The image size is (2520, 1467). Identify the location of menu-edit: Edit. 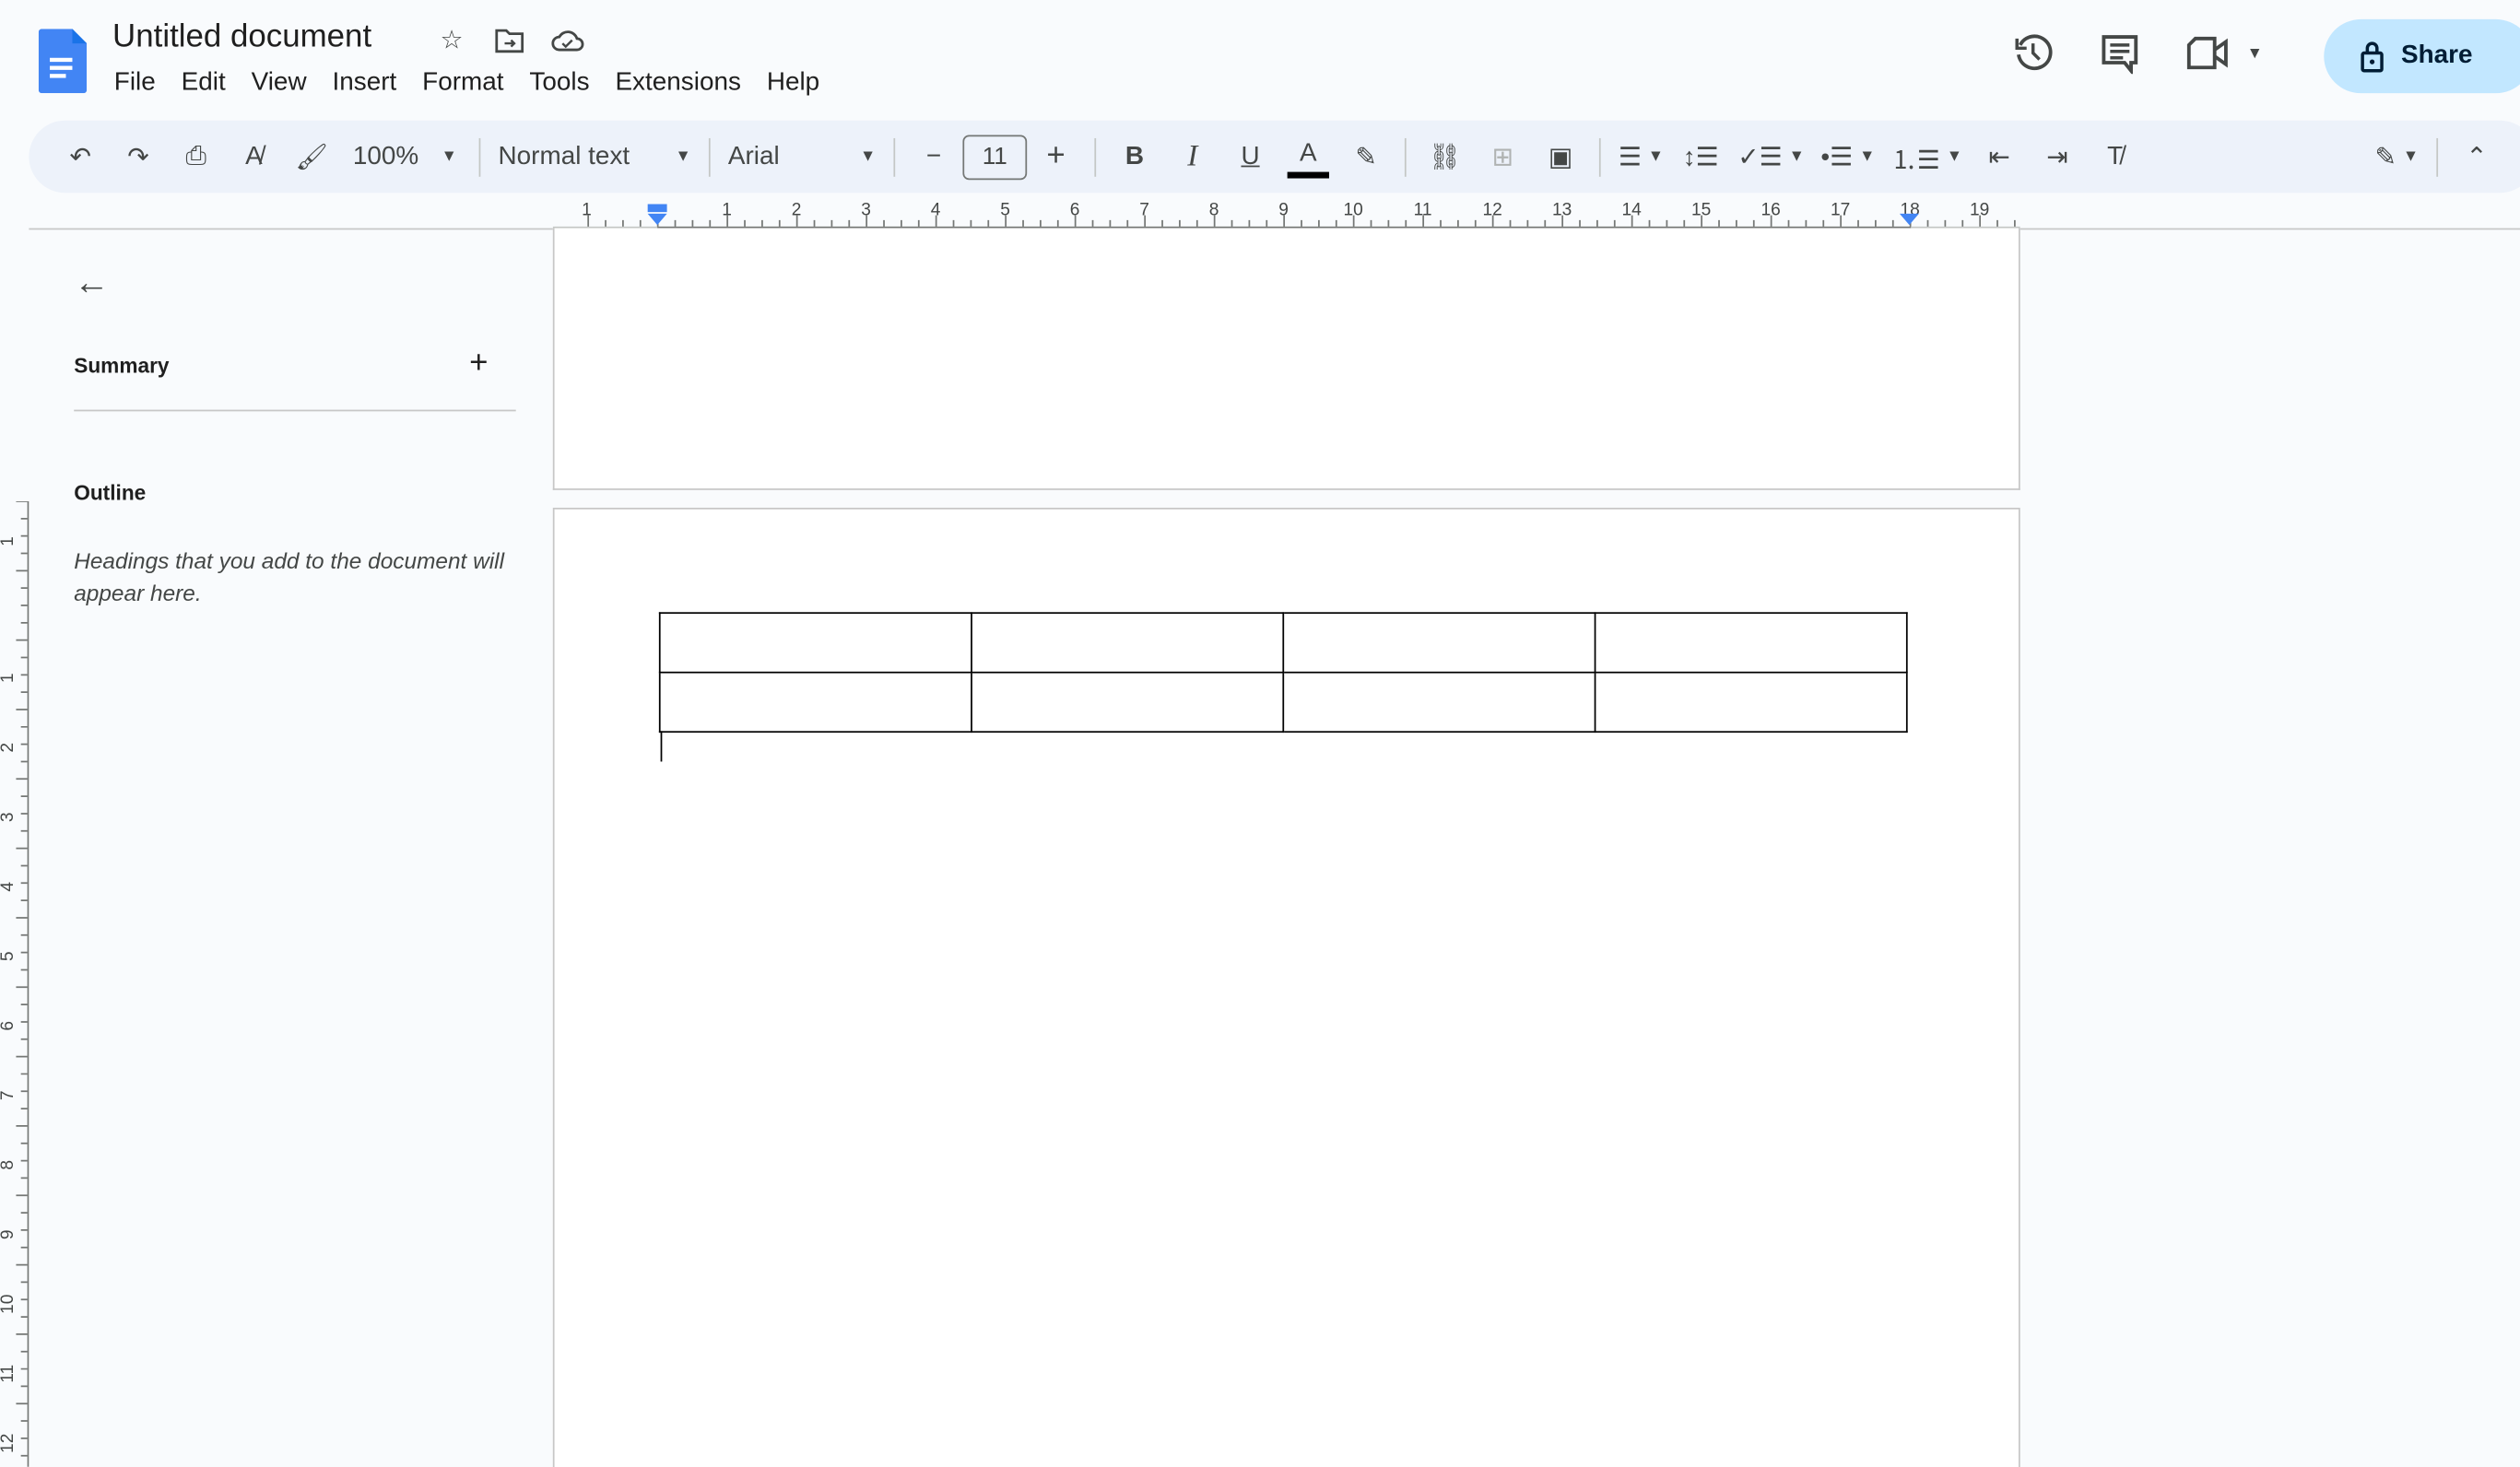
(204, 83).